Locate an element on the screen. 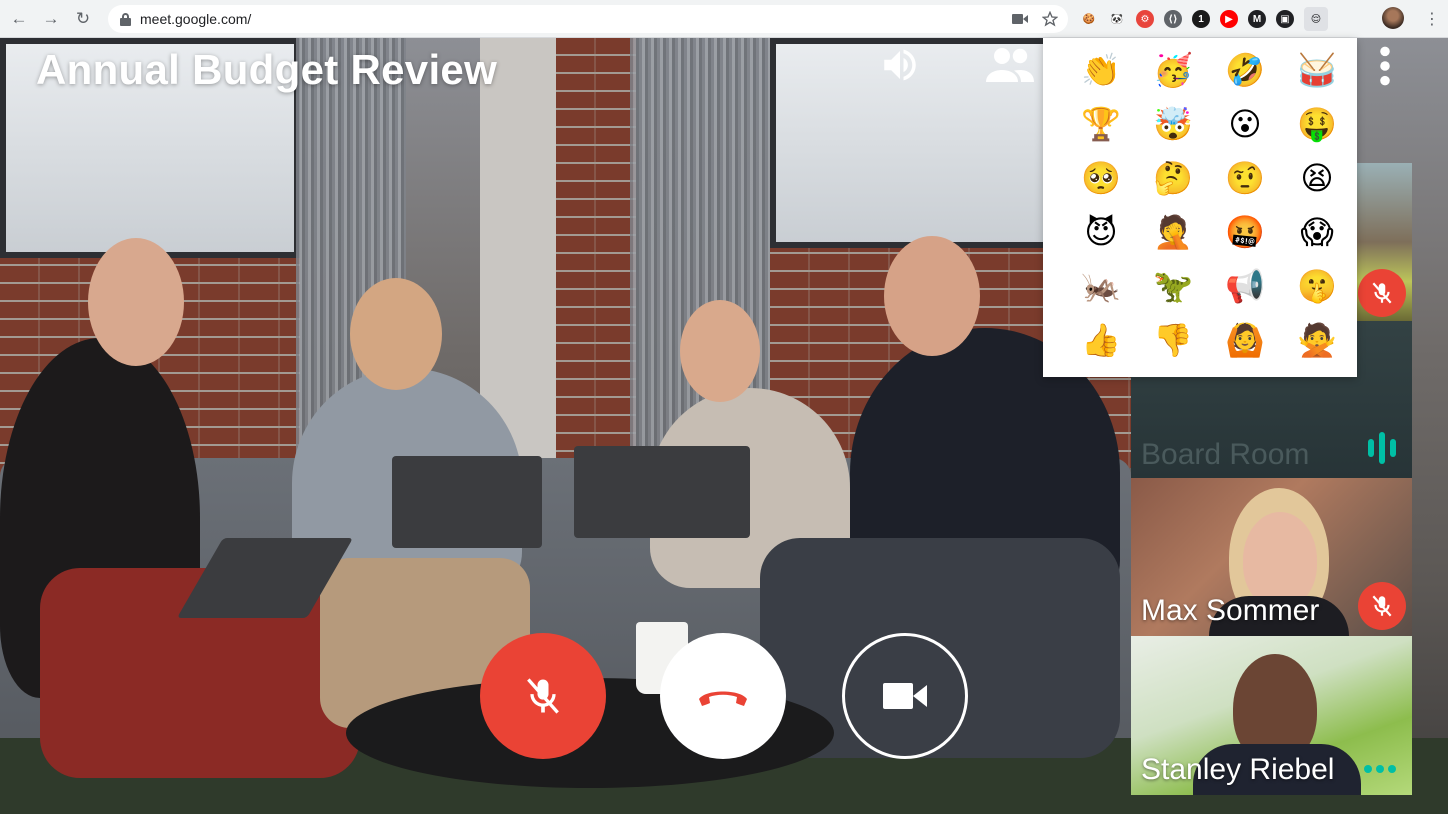  more-options-icon is located at coordinates (1385, 66).